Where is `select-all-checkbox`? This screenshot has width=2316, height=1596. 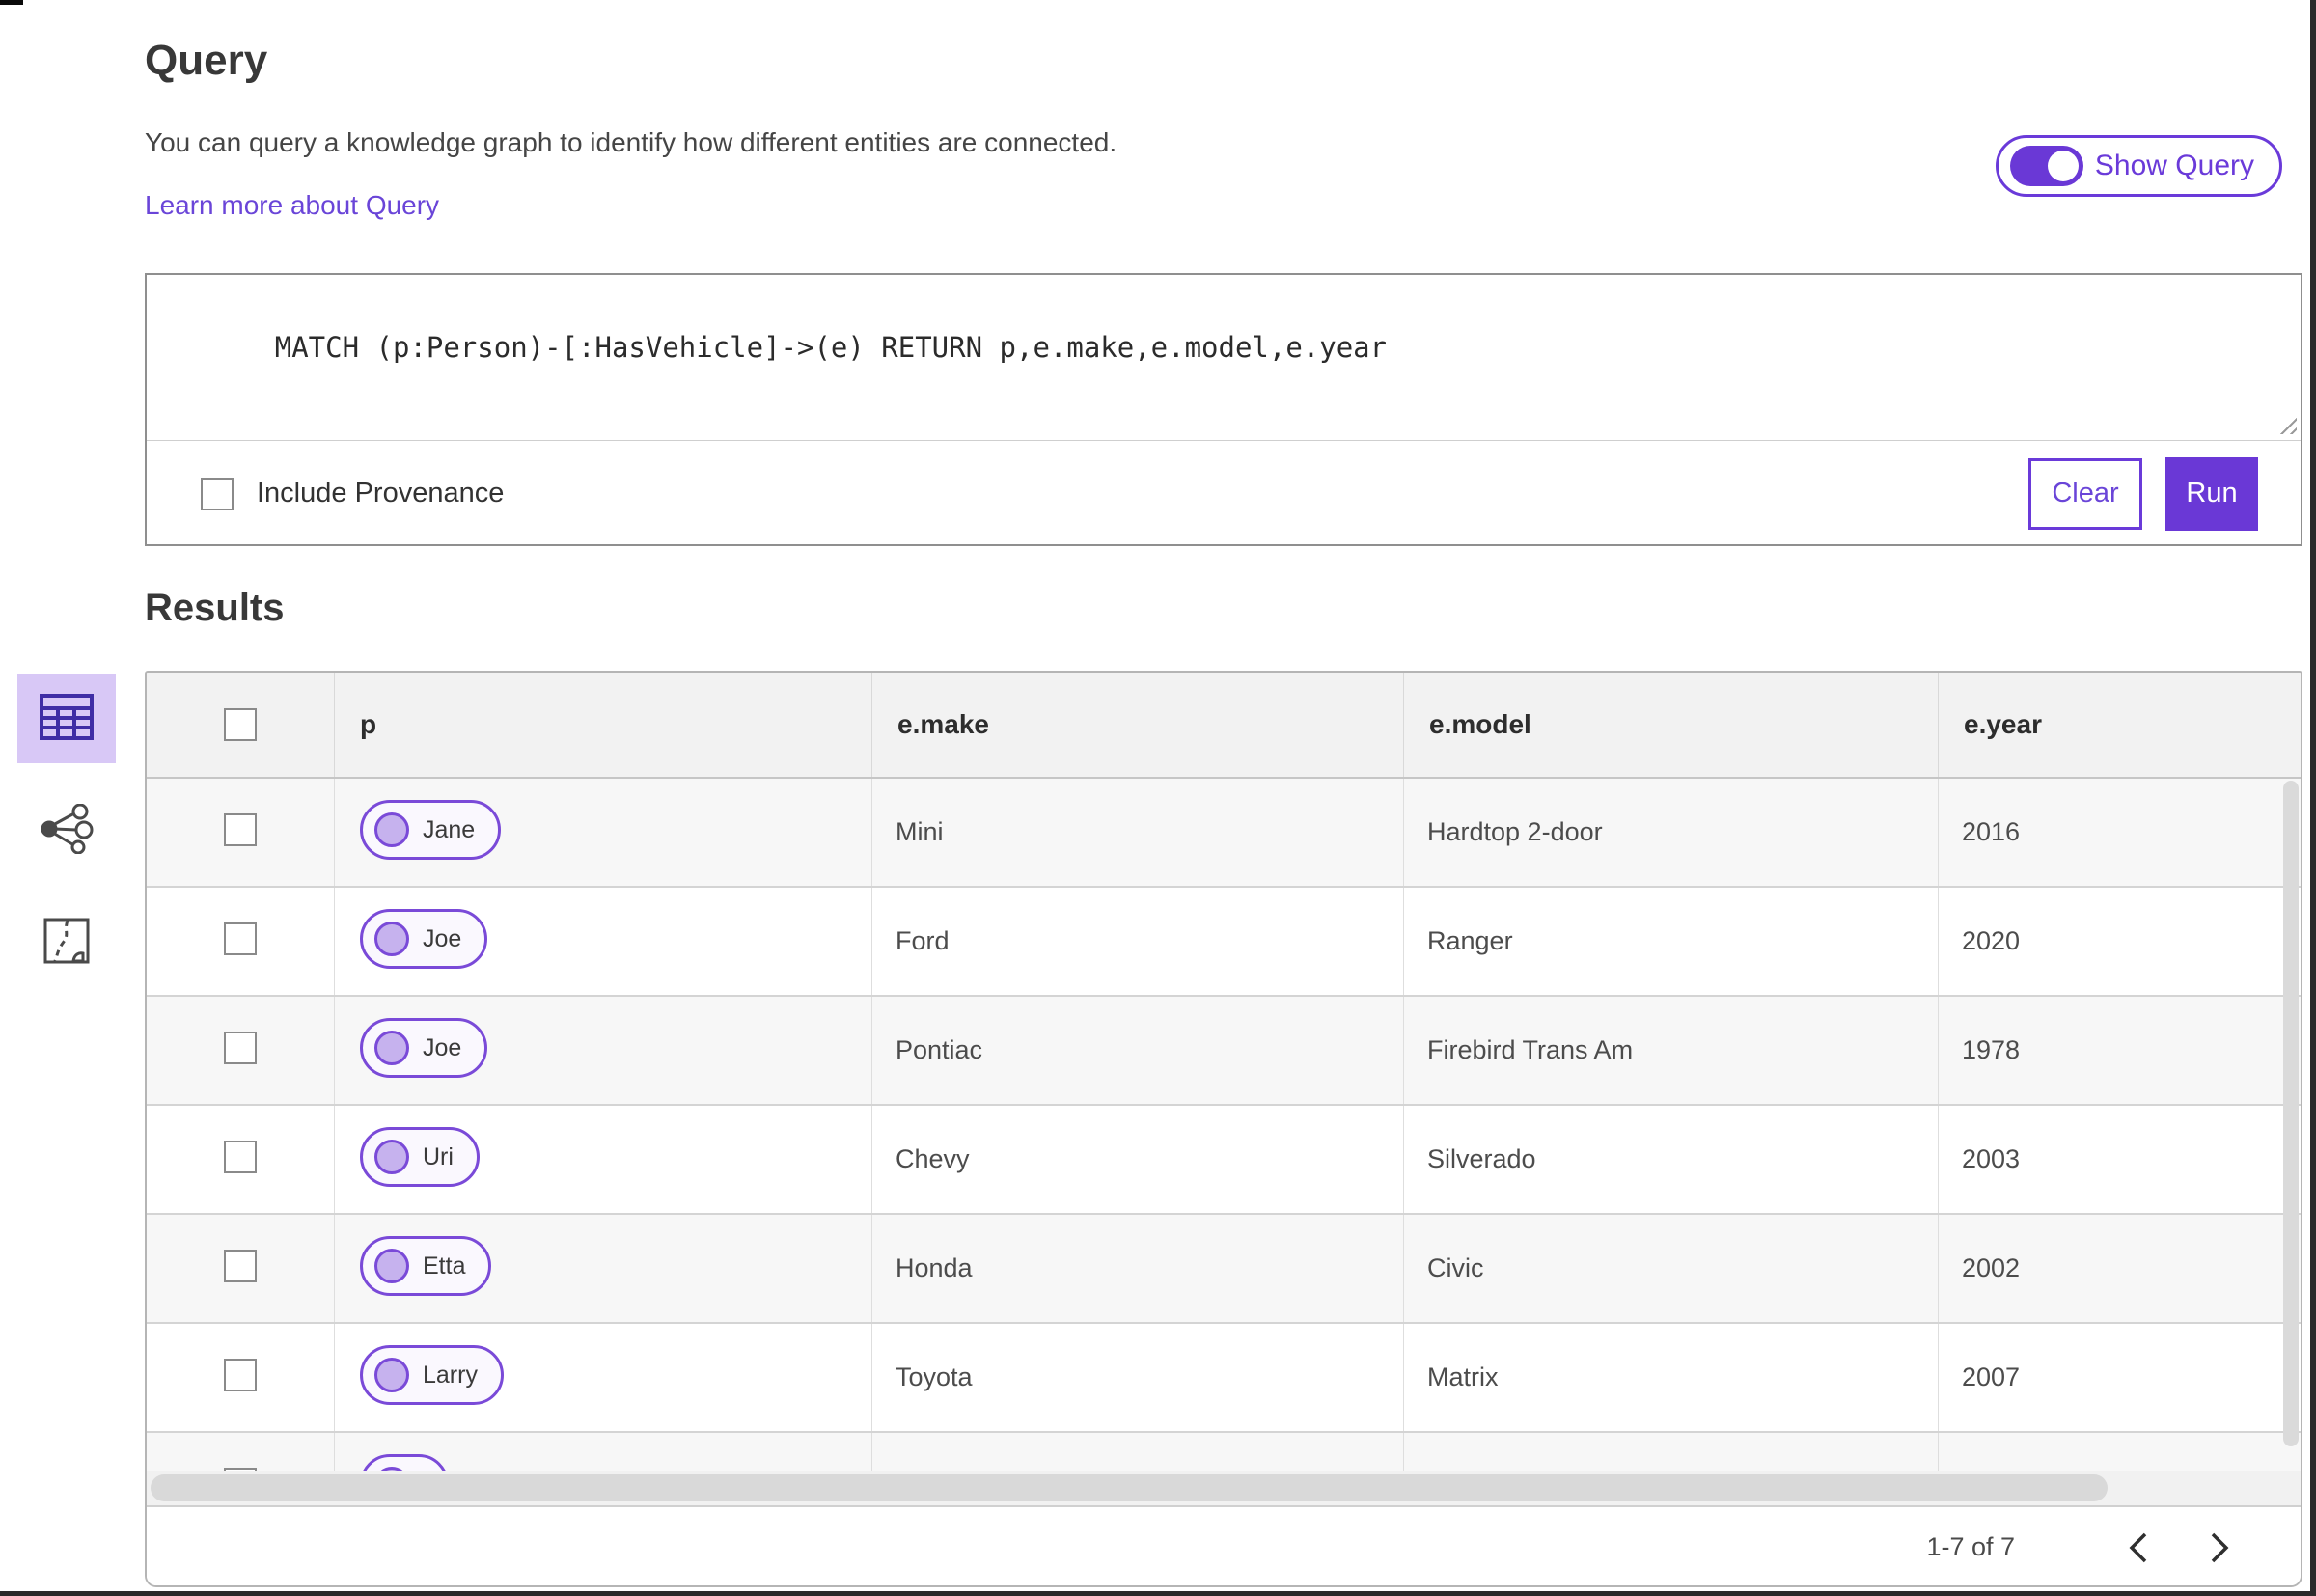 select-all-checkbox is located at coordinates (240, 725).